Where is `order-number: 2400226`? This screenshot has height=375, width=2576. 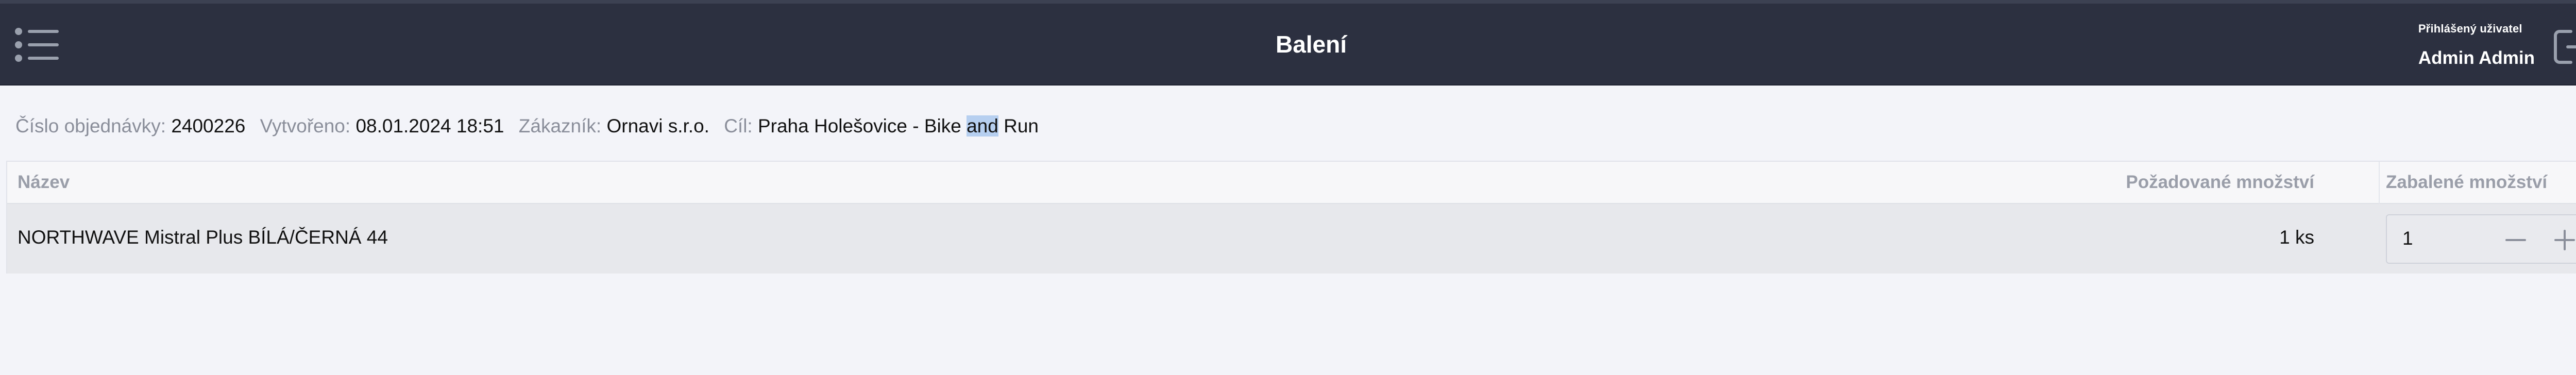 order-number: 2400226 is located at coordinates (208, 126).